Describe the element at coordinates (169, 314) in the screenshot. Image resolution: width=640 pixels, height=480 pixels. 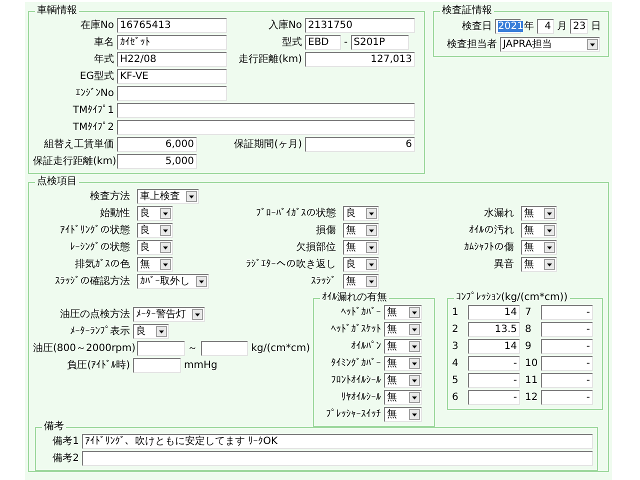
I see `dropdown: ﾒｰﾀｰ警告灯` at that location.